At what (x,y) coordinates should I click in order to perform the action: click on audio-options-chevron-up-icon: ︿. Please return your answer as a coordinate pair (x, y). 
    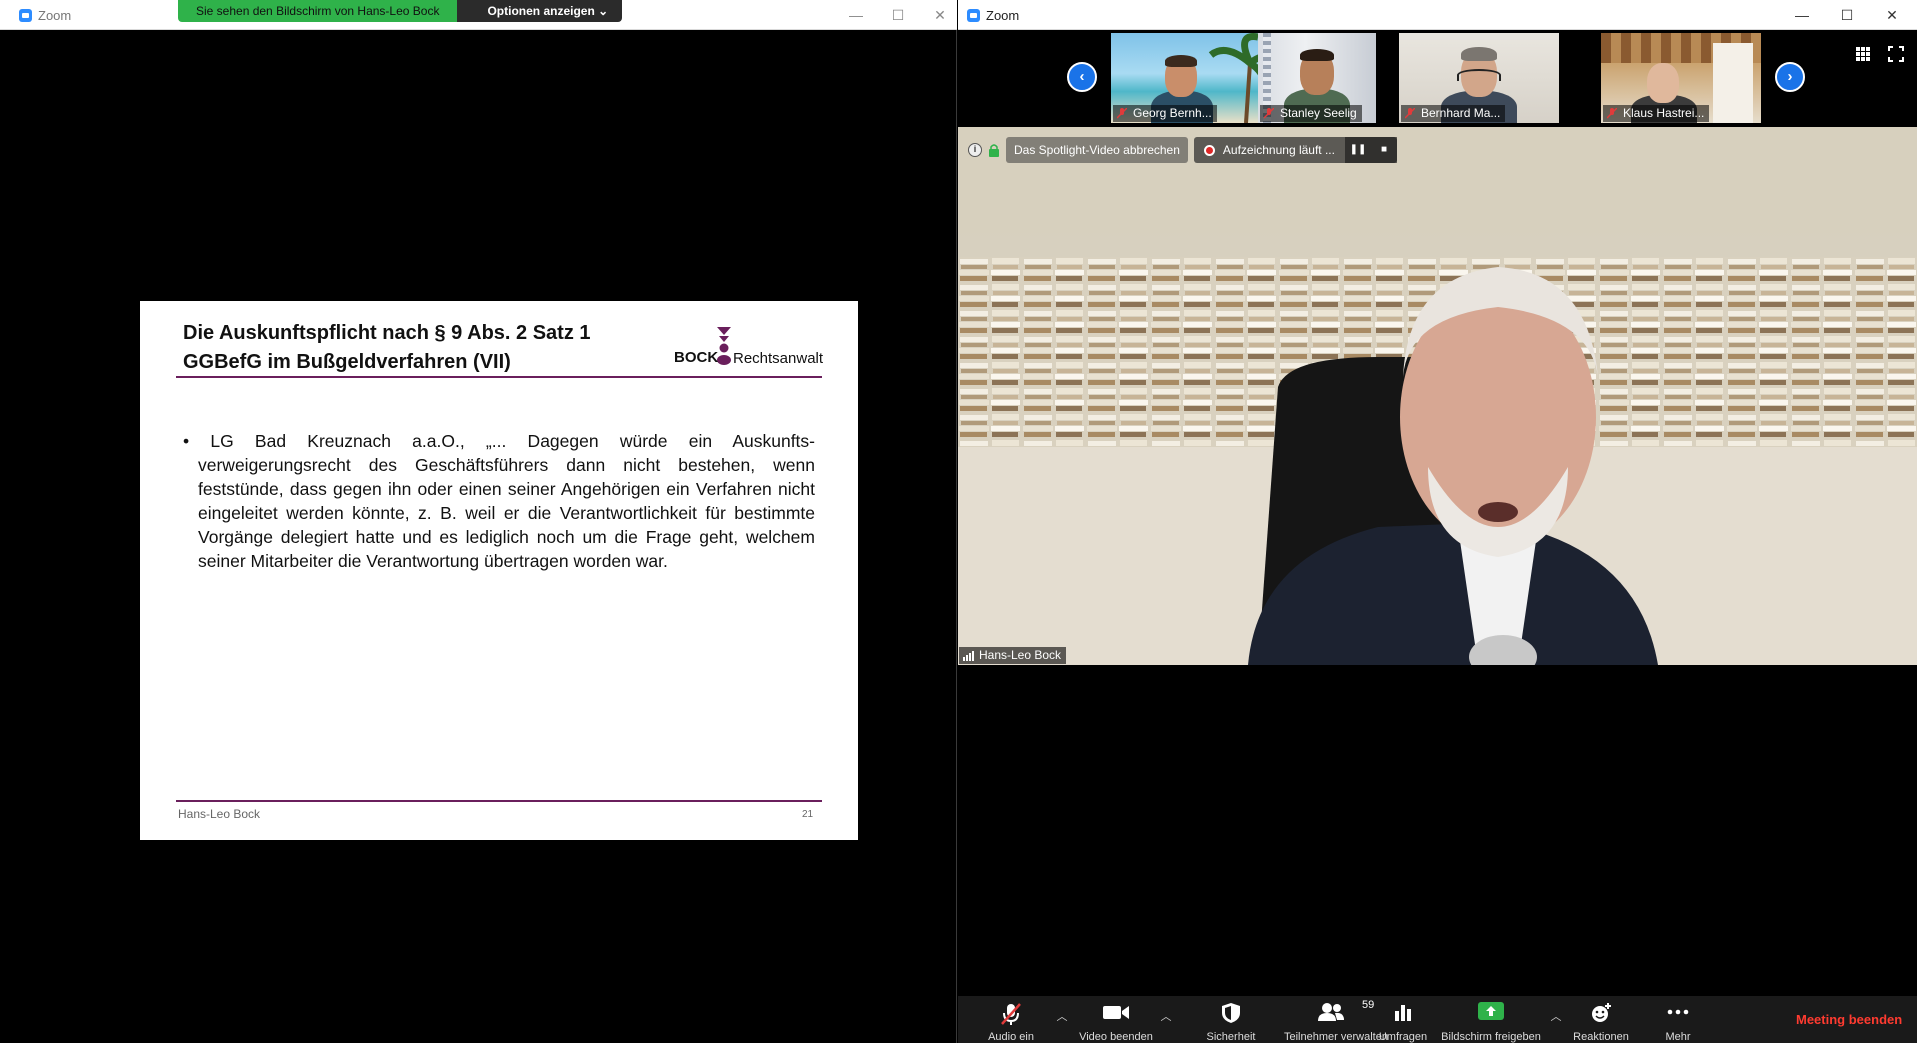
    Looking at the image, I should click on (1062, 1015).